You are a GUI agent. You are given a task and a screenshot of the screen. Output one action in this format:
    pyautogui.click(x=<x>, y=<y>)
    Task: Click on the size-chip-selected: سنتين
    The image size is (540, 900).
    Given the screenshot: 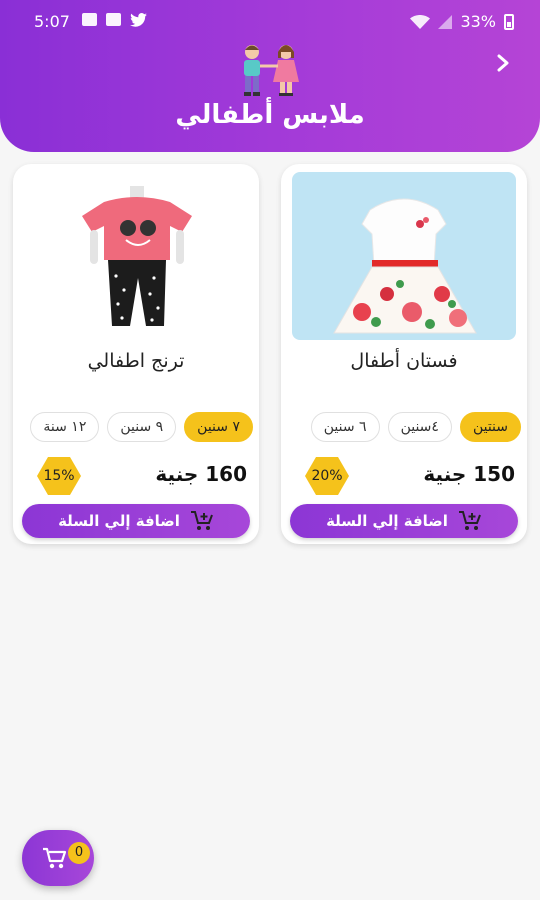 What is the action you would take?
    pyautogui.click(x=490, y=427)
    